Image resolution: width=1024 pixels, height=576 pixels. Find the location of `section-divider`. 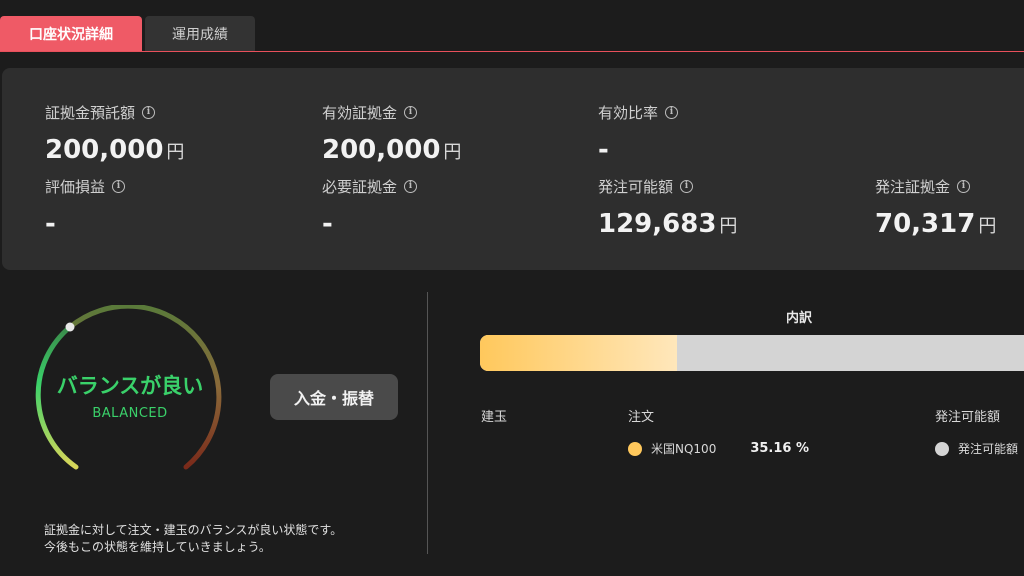

section-divider is located at coordinates (427, 423).